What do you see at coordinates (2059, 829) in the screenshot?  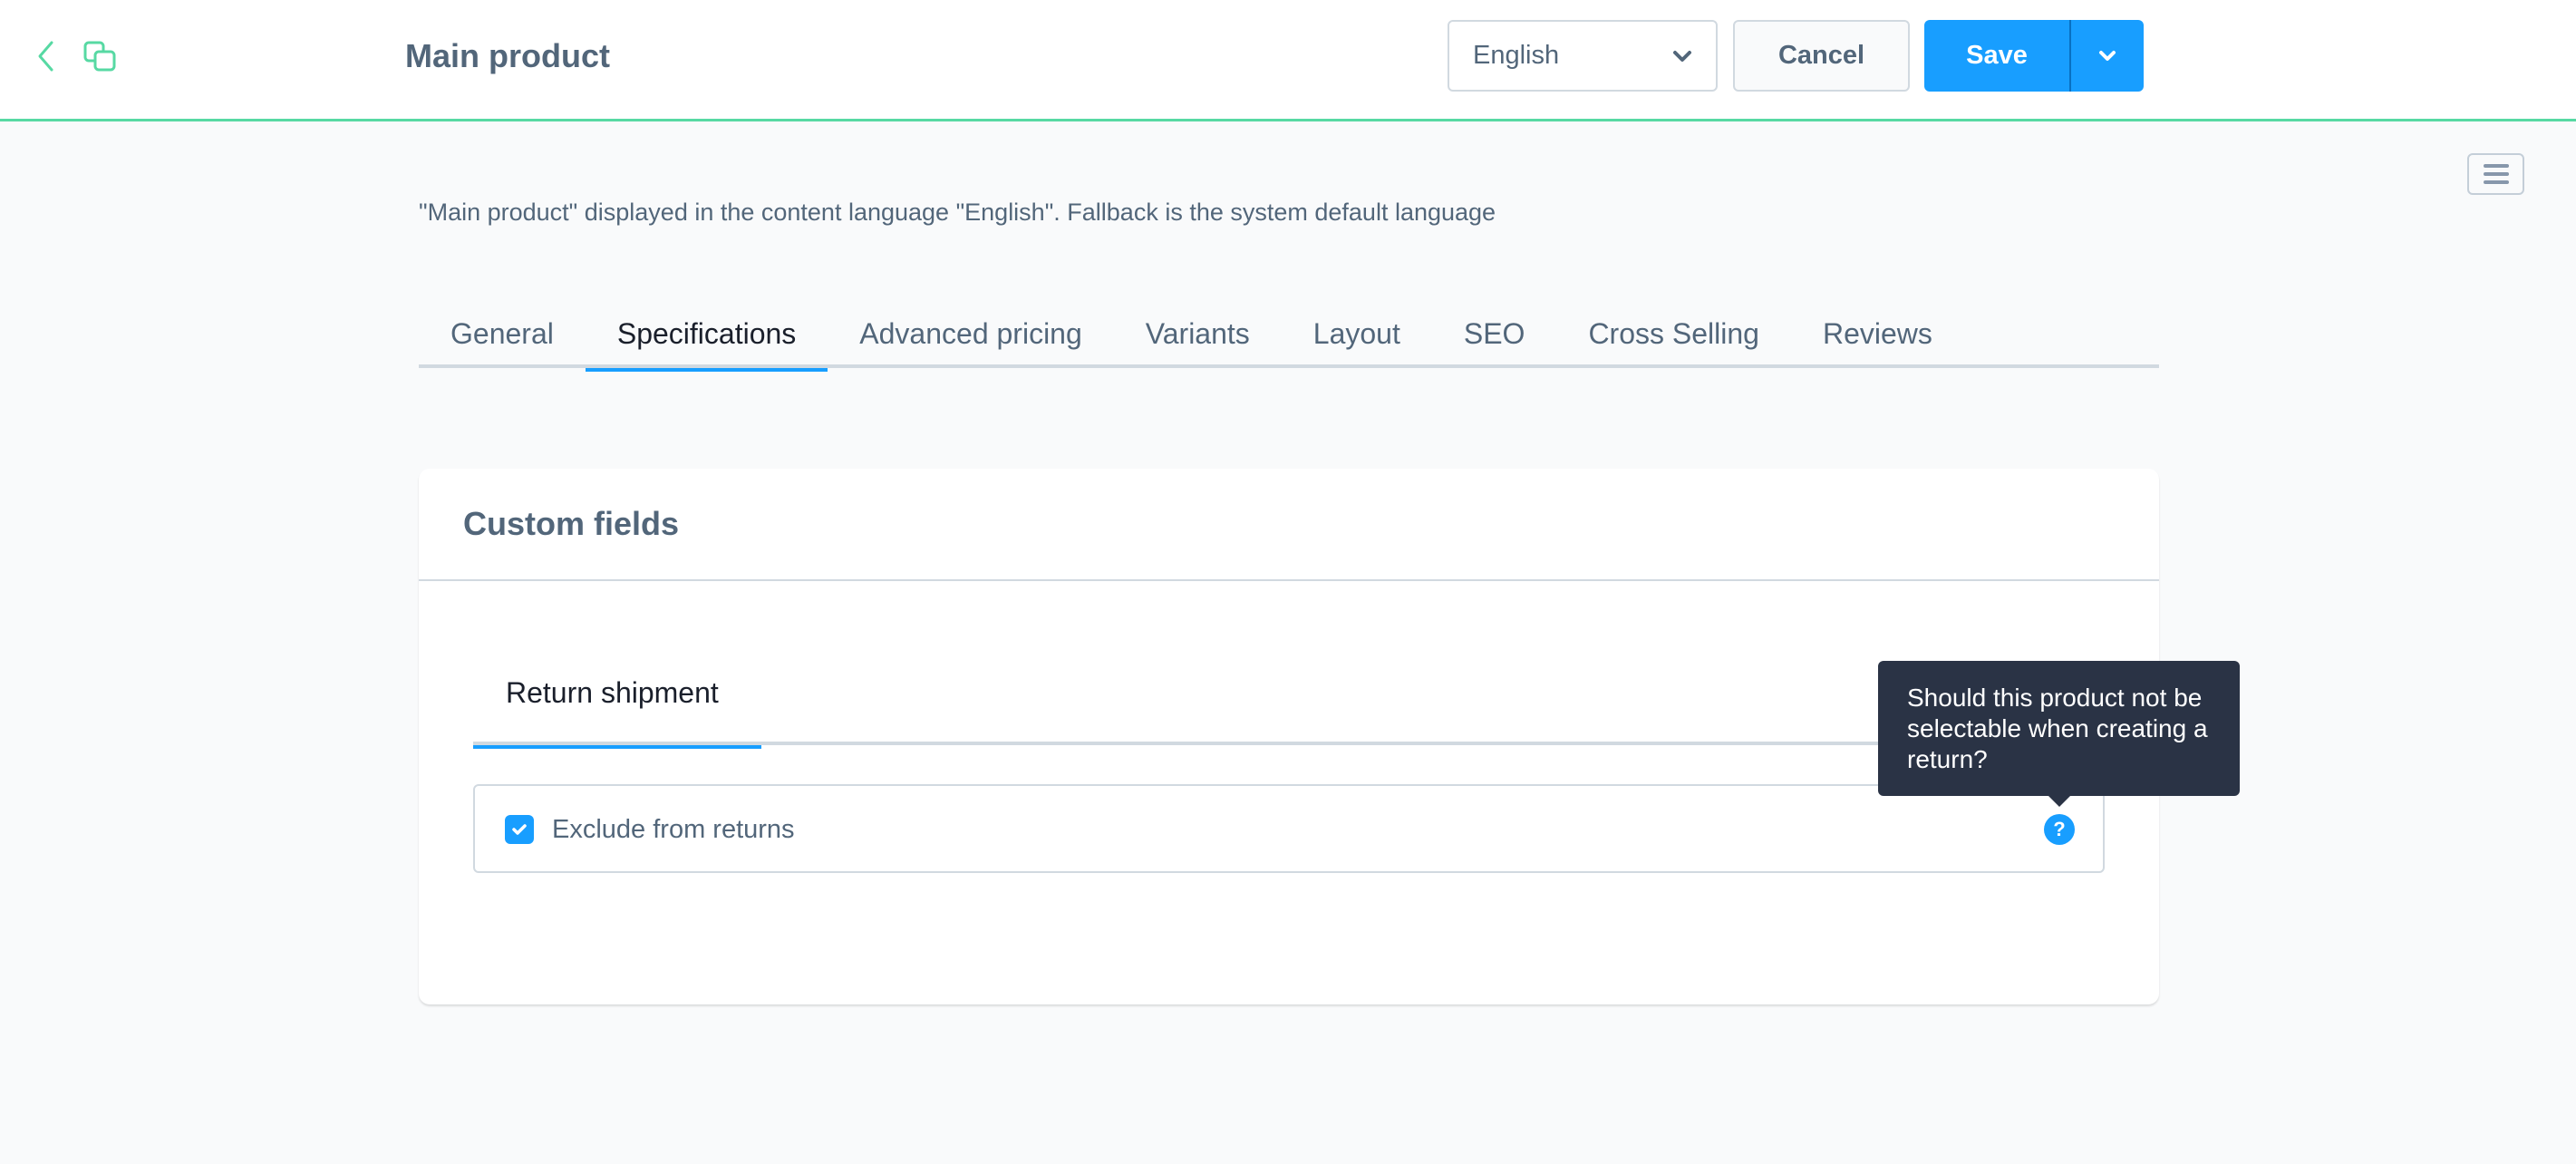 I see `help-icon: ?` at bounding box center [2059, 829].